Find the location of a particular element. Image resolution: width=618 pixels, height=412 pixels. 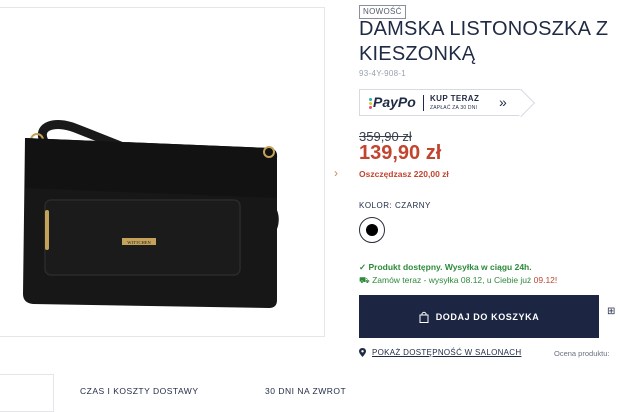

tab-30-day-return: 30 DNI NA ZWROT is located at coordinates (305, 391).